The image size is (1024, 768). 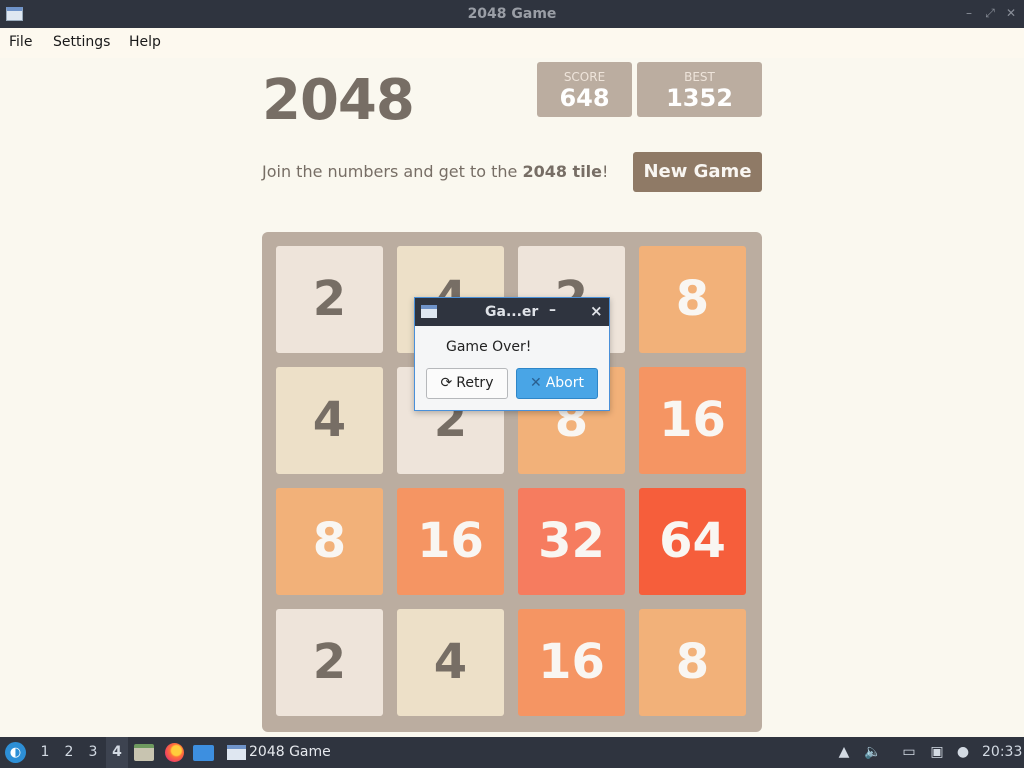 I want to click on score-value: 648, so click(x=584, y=98).